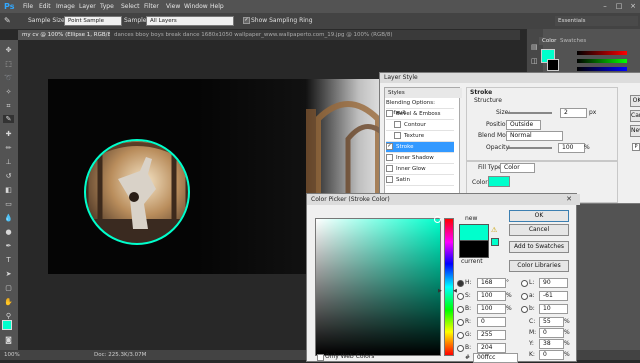 Image resolution: width=640 pixels, height=363 pixels. What do you see at coordinates (491, 283) in the screenshot?
I see `h-input: 168` at bounding box center [491, 283].